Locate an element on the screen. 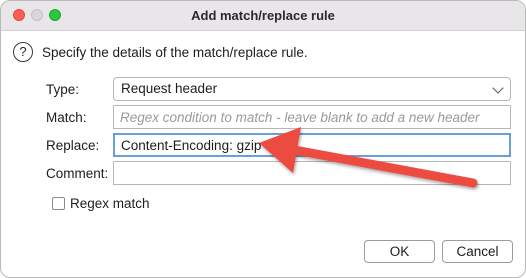 This screenshot has width=526, height=278. comment-label: Comment: is located at coordinates (77, 173).